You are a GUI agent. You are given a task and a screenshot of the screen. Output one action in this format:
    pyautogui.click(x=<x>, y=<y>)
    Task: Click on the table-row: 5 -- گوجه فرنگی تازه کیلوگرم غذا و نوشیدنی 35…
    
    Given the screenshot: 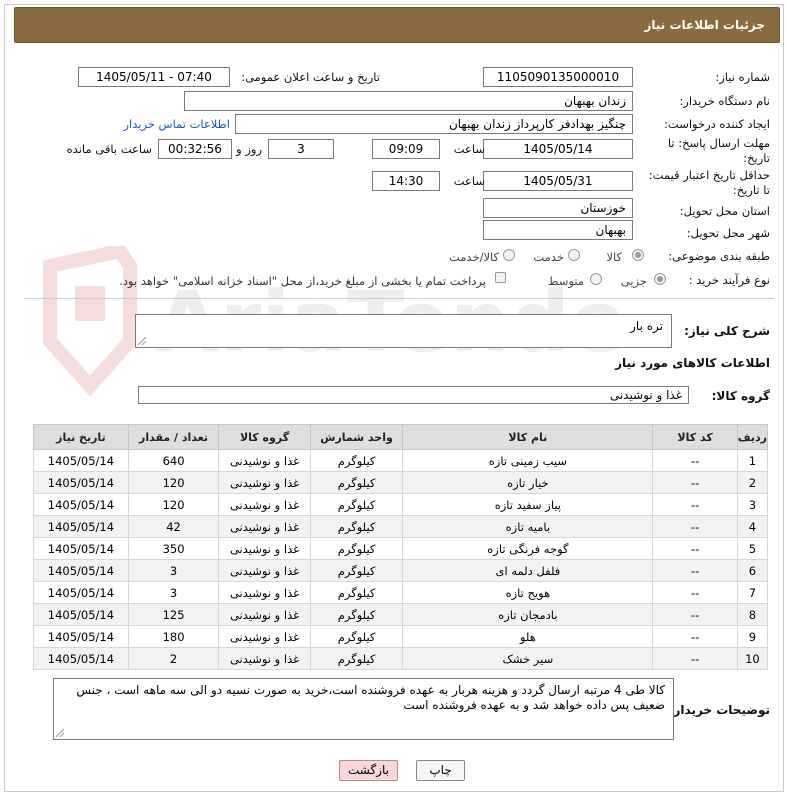 What is the action you would take?
    pyautogui.click(x=401, y=548)
    